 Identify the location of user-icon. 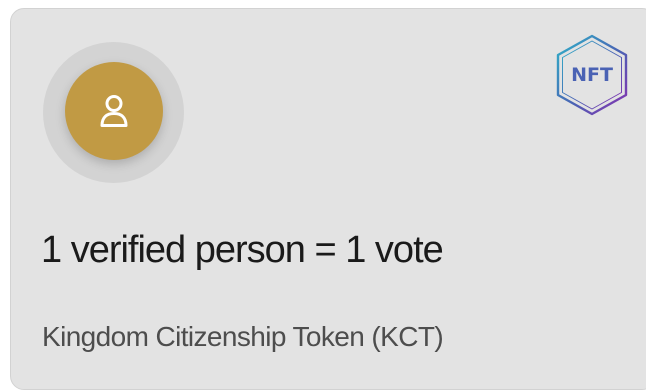
(114, 111).